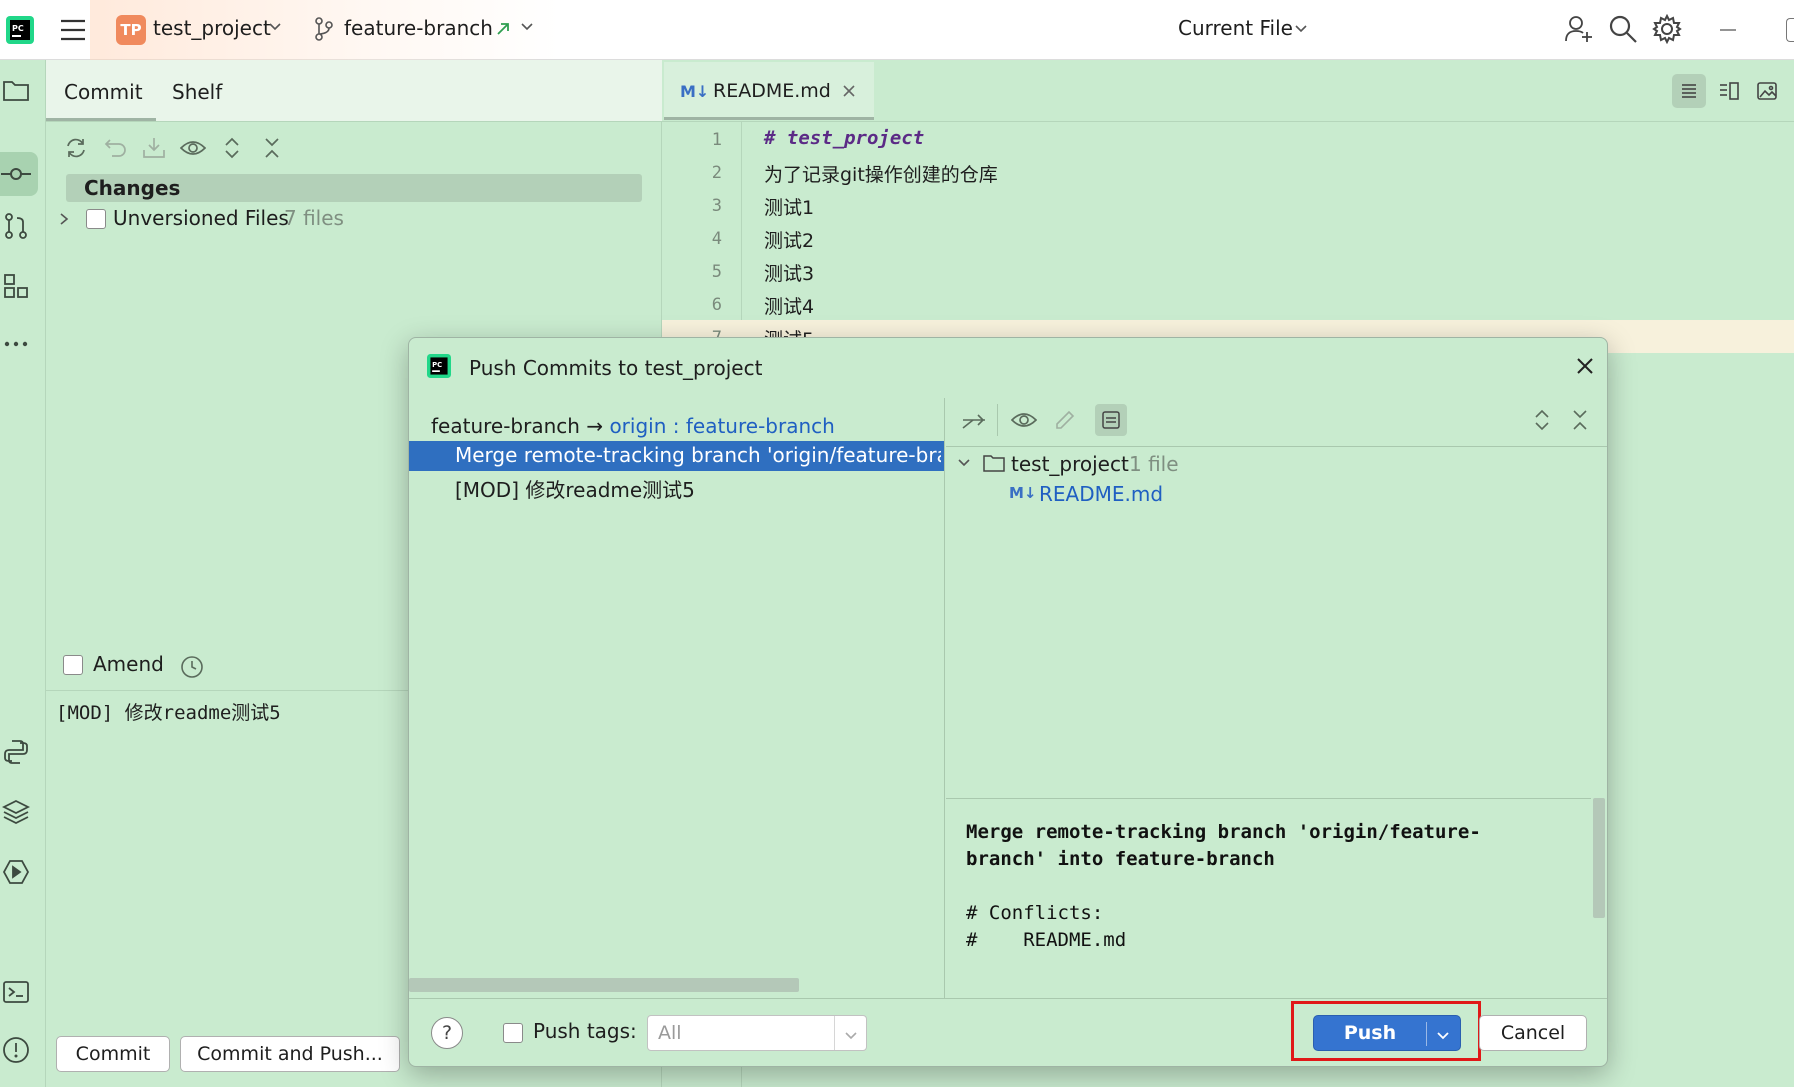 Image resolution: width=1794 pixels, height=1087 pixels. Describe the element at coordinates (1154, 464) in the screenshot. I see `tree-root-count: 1 file` at that location.